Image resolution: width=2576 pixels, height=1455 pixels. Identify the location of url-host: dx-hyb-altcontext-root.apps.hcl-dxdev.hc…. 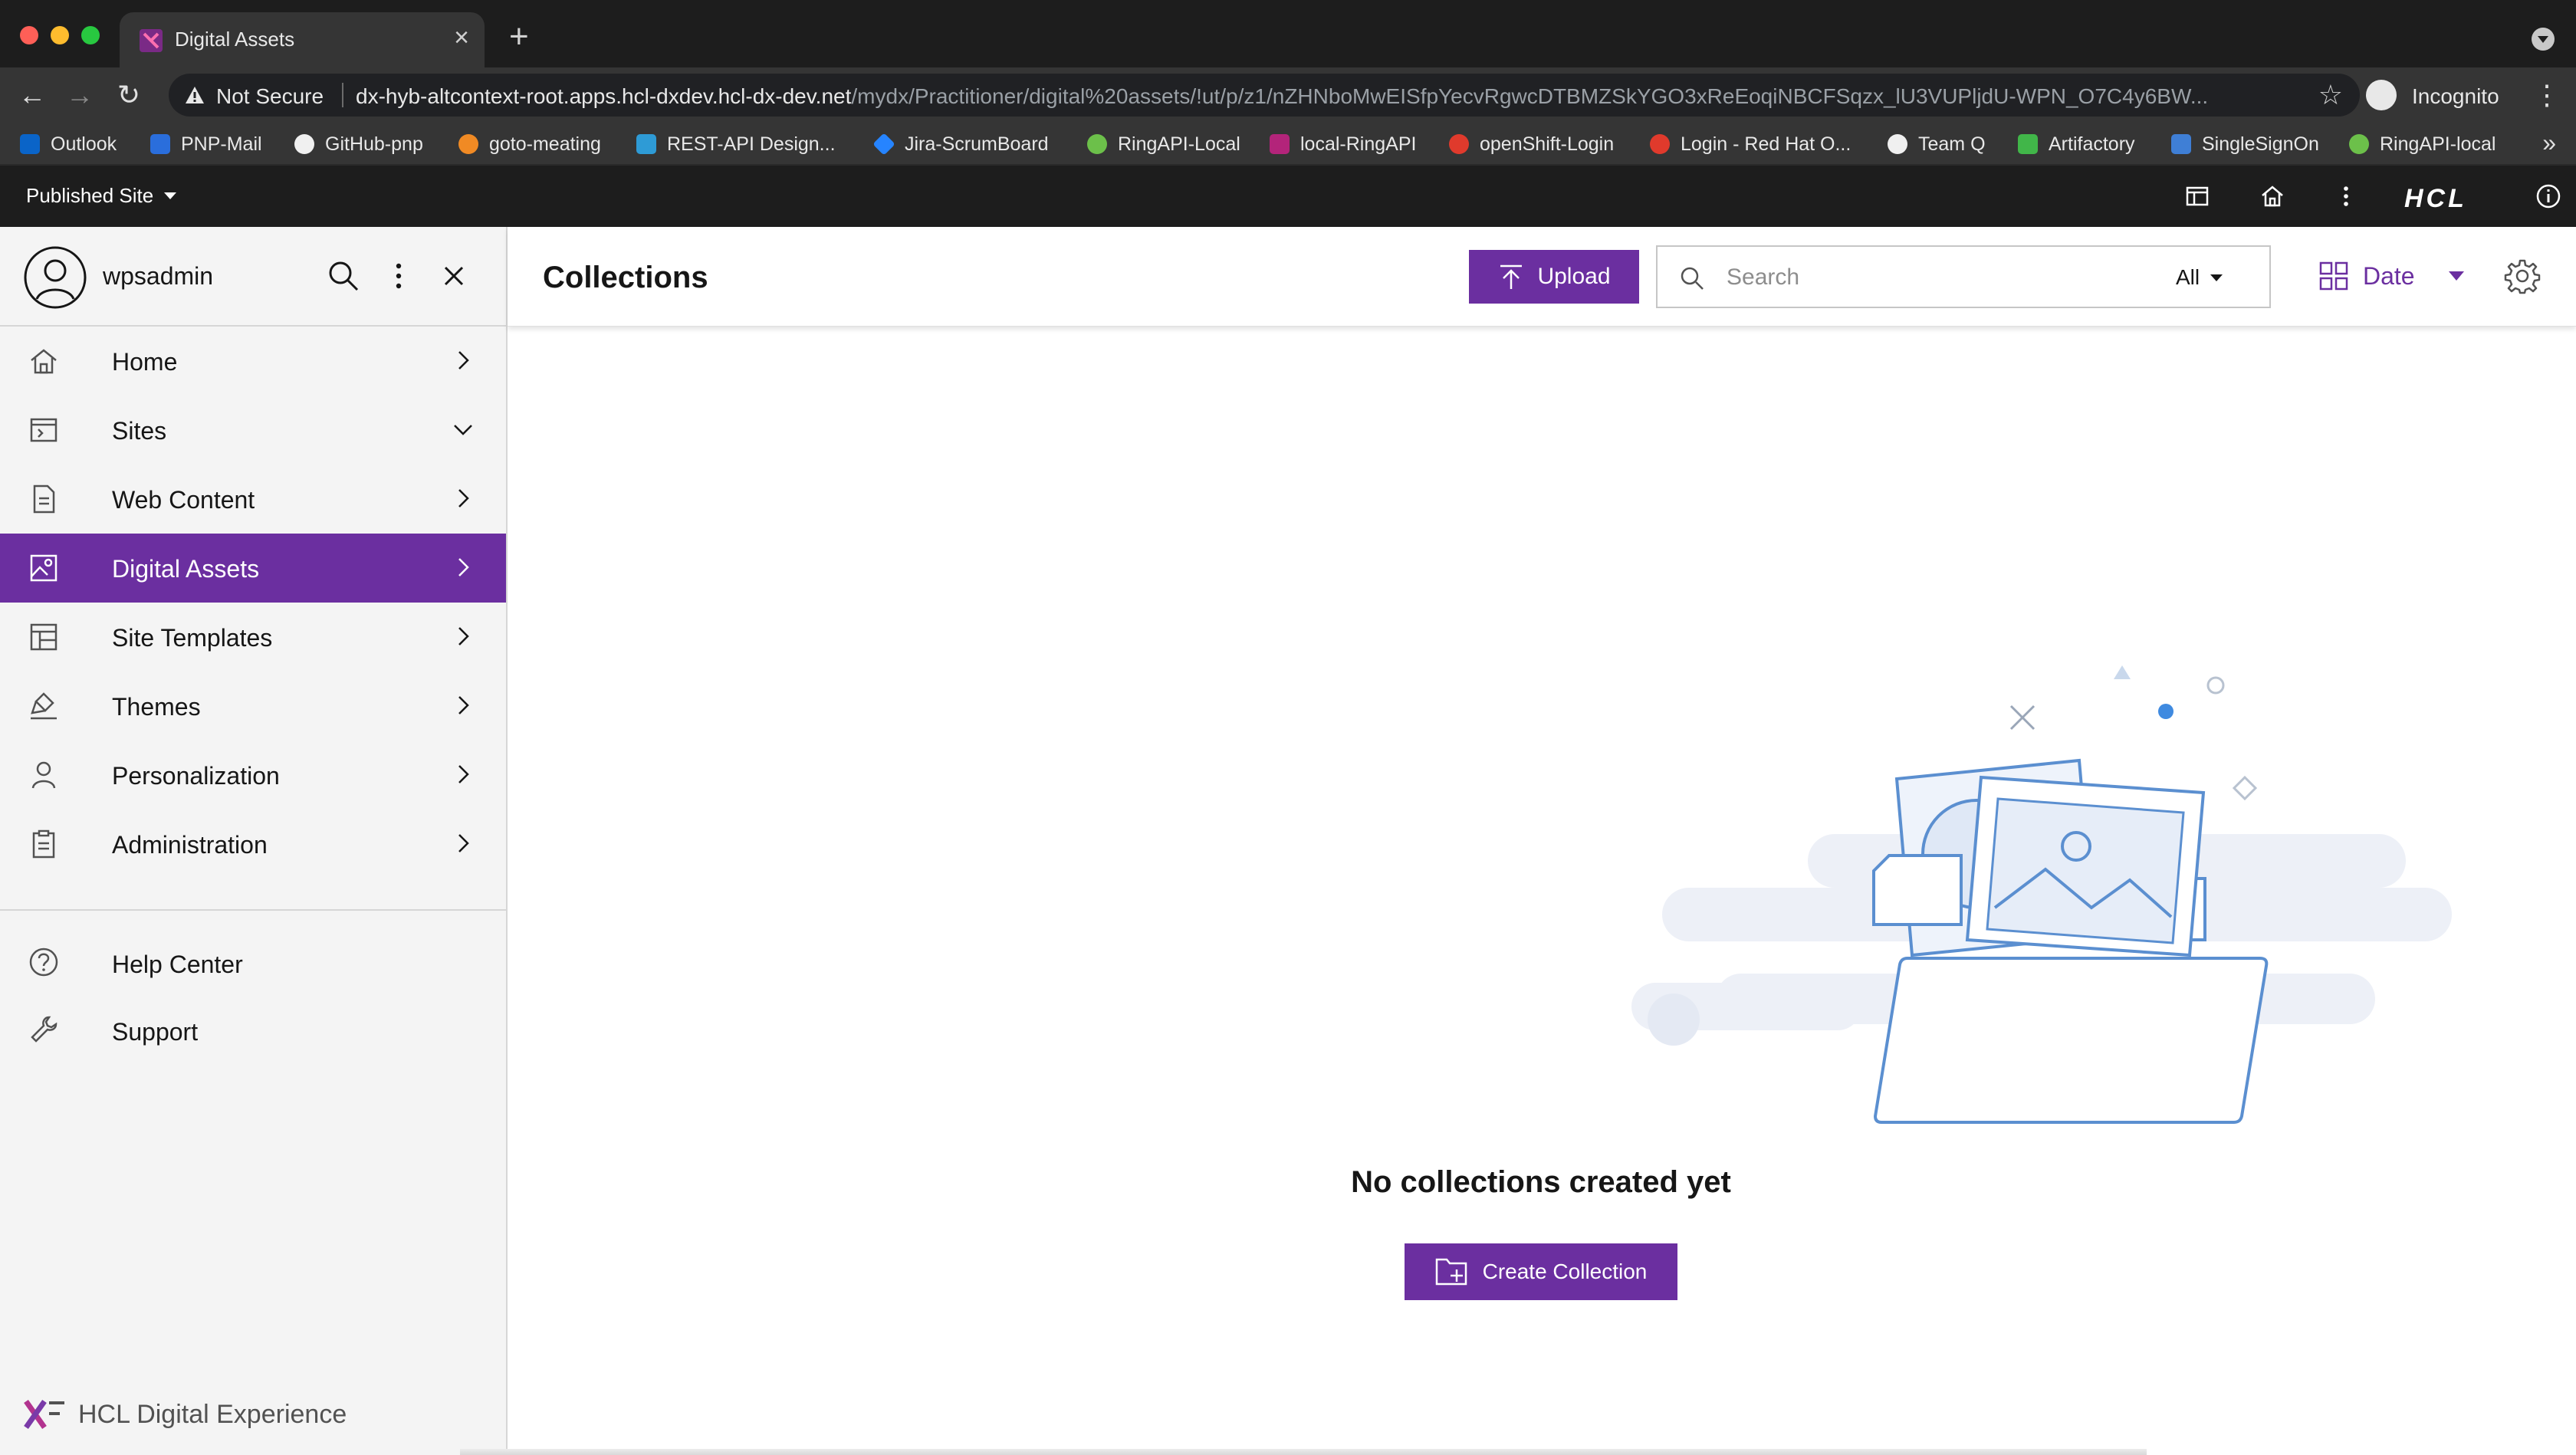
(604, 96).